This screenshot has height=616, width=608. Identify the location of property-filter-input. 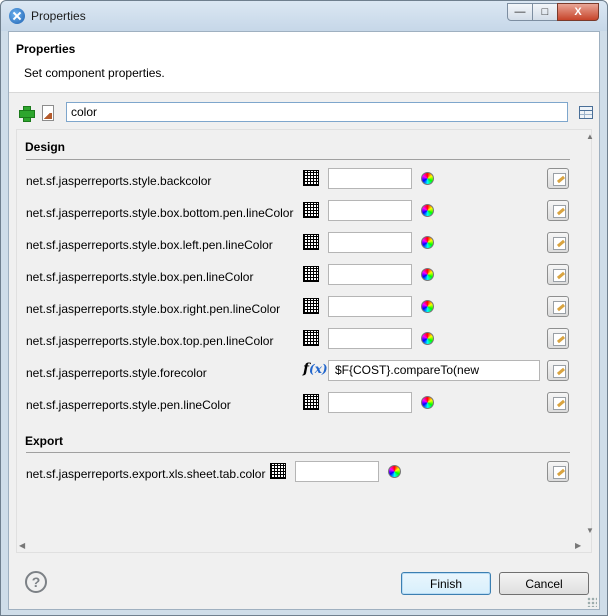
(317, 112).